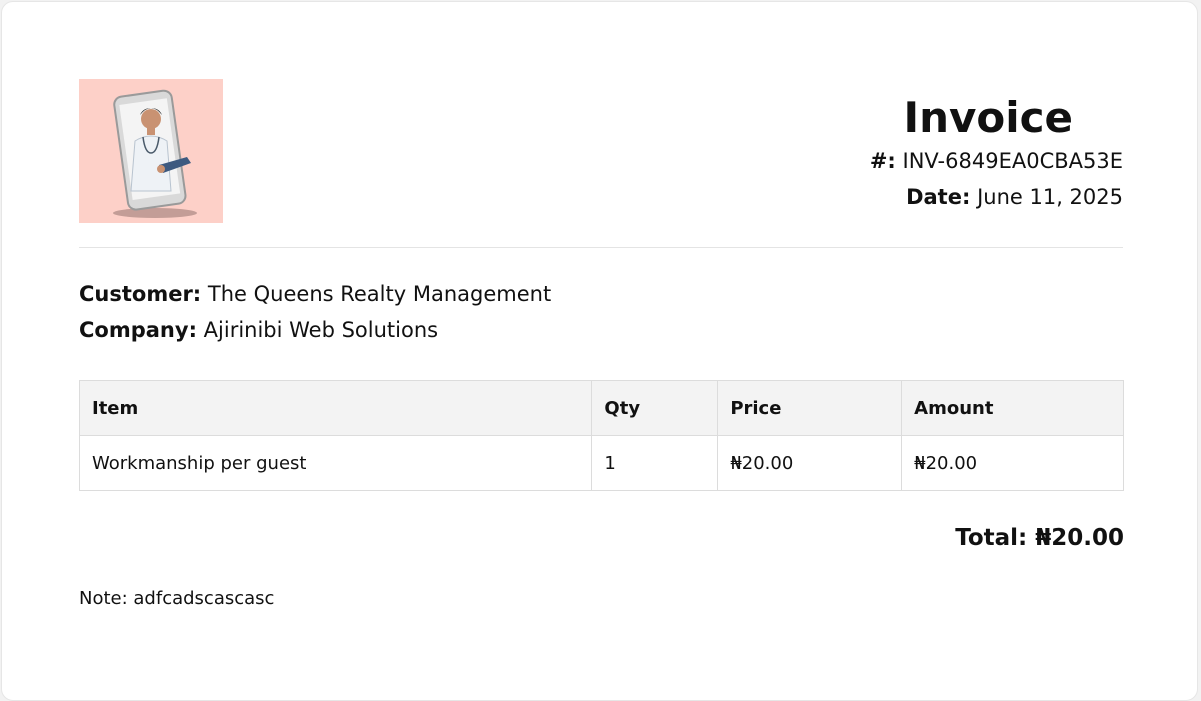  Describe the element at coordinates (335, 463) in the screenshot. I see `item-cell: Workmanship per guest` at that location.